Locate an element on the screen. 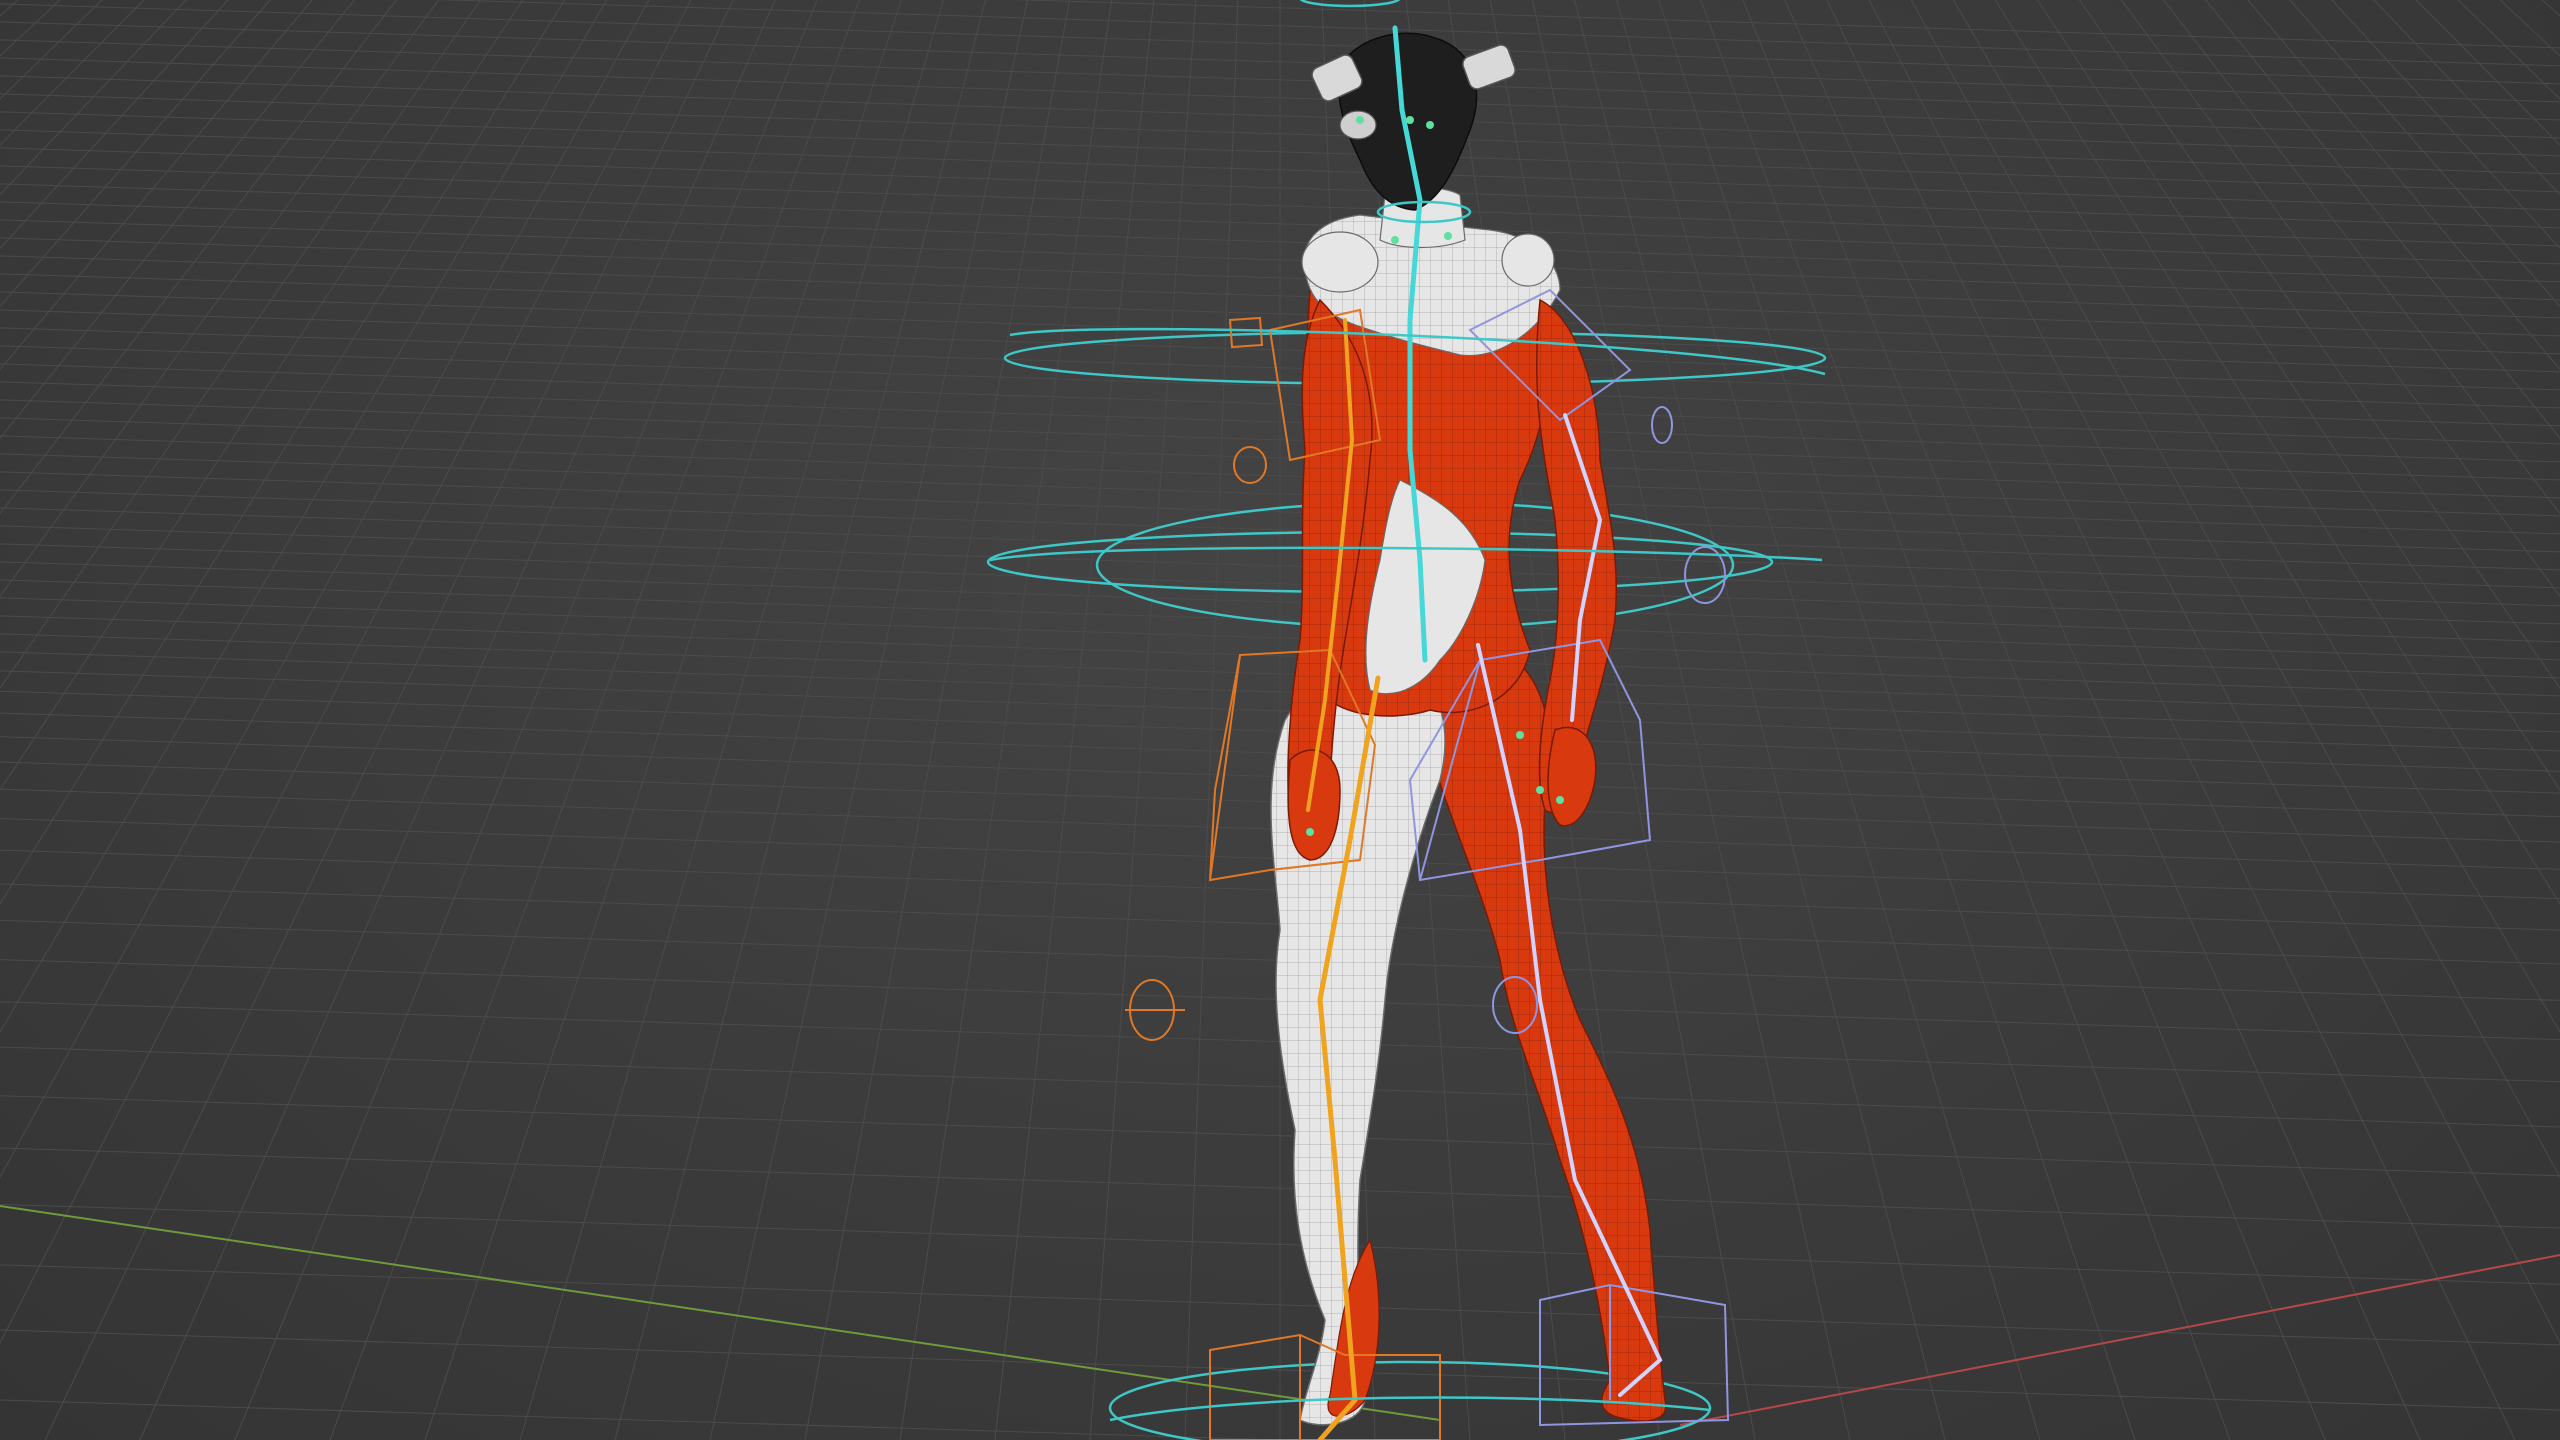  y-axis-line is located at coordinates (720, 1313).